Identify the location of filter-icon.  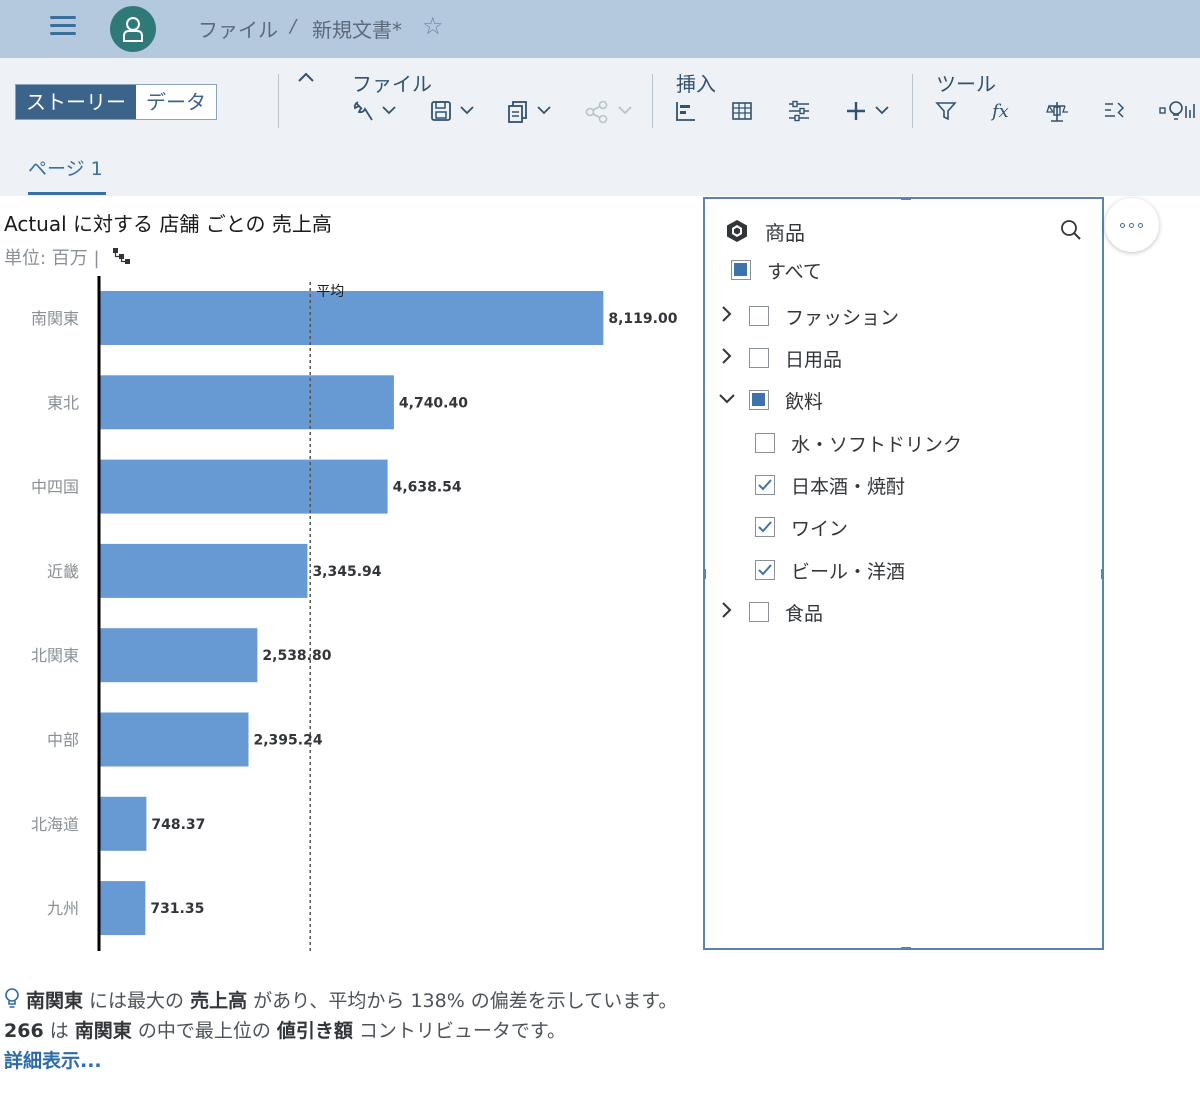
(946, 111).